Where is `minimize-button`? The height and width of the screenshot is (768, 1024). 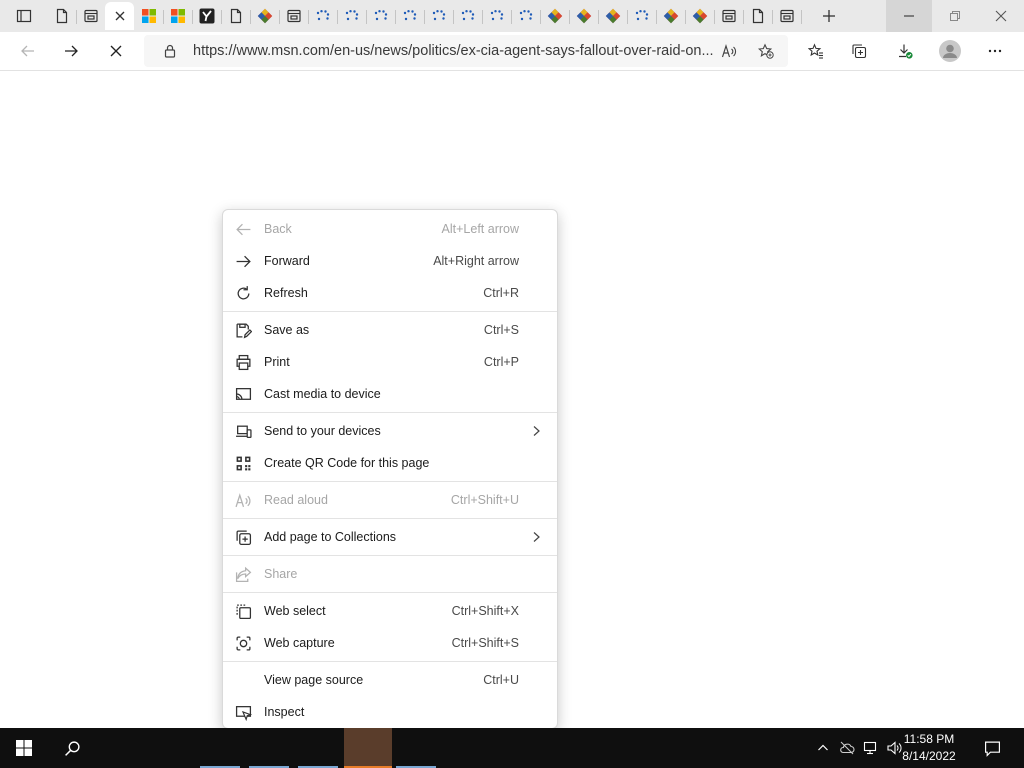
minimize-button is located at coordinates (909, 16).